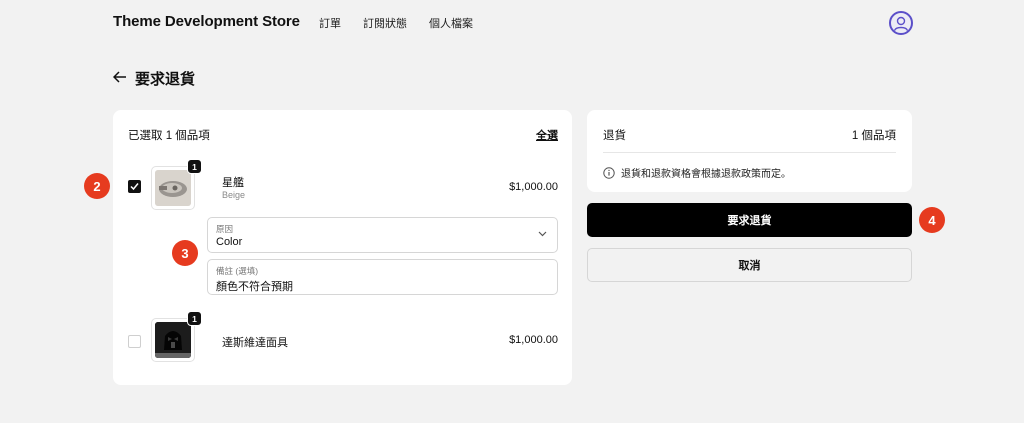 Image resolution: width=1024 pixels, height=423 pixels. Describe the element at coordinates (169, 136) in the screenshot. I see `selected-count: 已選取 1 個品項` at that location.